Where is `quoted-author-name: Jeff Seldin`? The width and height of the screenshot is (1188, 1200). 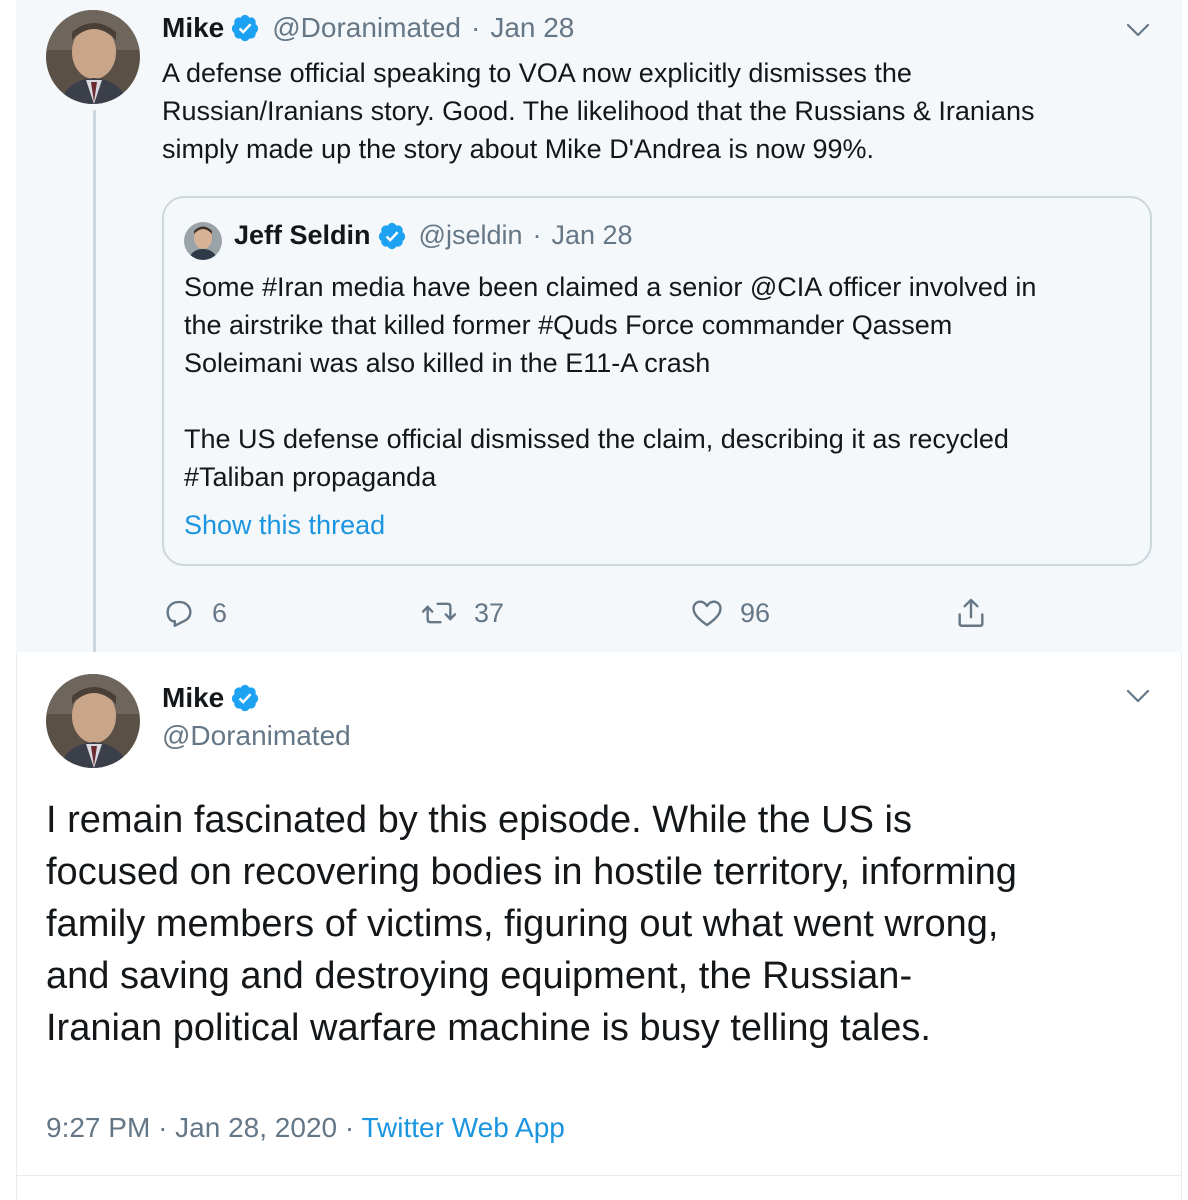
quoted-author-name: Jeff Seldin is located at coordinates (302, 235).